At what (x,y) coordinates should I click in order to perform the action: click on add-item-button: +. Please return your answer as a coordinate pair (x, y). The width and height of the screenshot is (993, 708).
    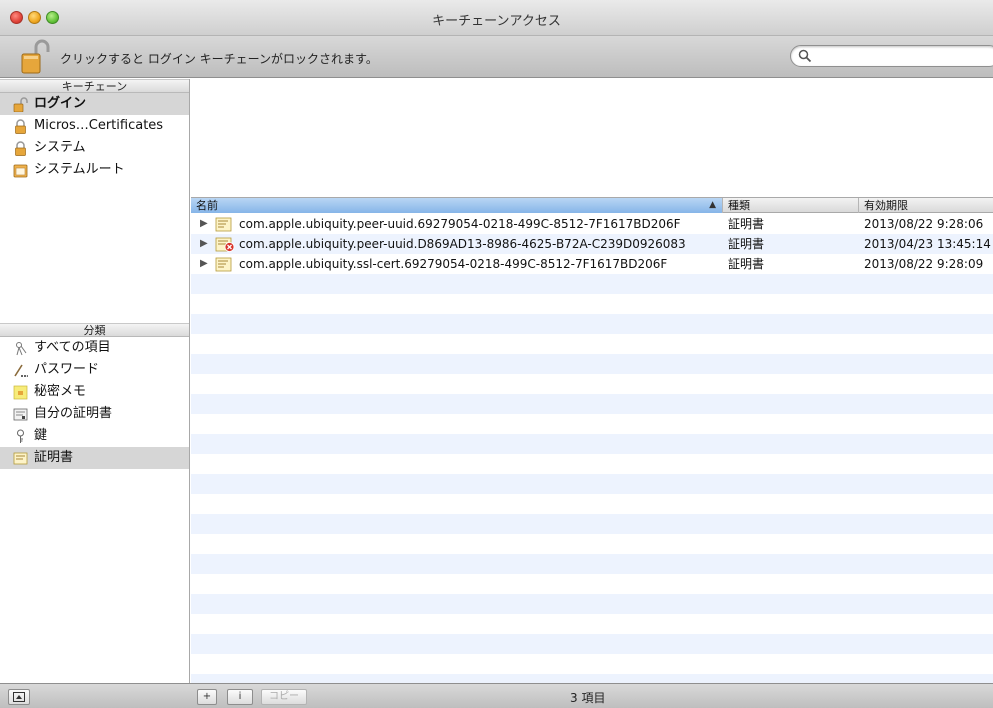
    Looking at the image, I should click on (207, 697).